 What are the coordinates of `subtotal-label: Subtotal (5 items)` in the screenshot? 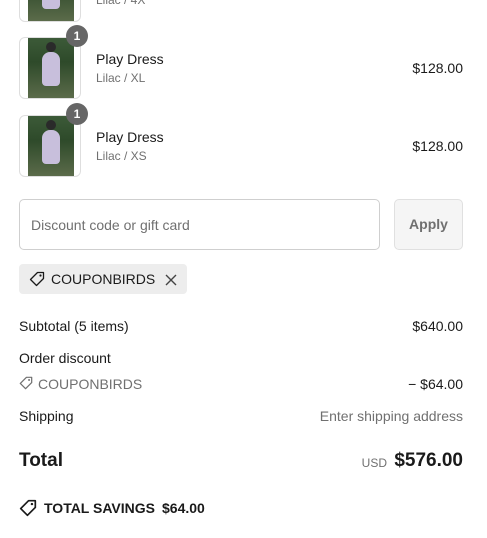 It's located at (74, 326).